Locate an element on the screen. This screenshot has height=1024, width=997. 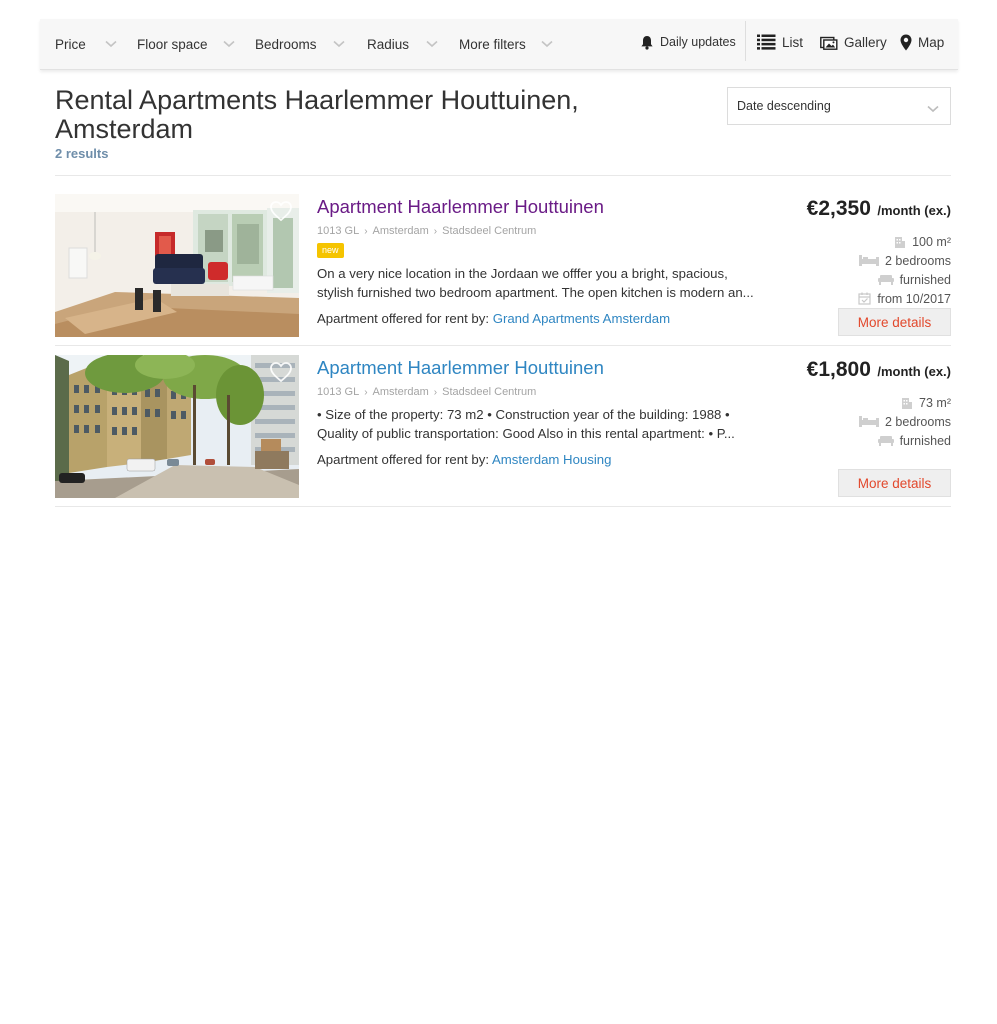
header-divider is located at coordinates (503, 175).